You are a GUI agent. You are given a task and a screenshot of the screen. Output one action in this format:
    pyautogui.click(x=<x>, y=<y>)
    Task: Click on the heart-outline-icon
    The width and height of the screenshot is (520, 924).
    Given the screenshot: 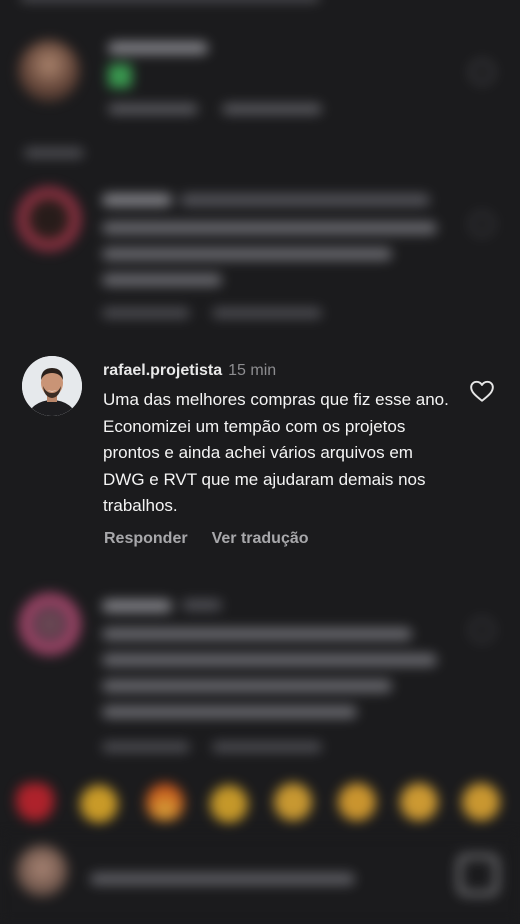 What is the action you would take?
    pyautogui.click(x=482, y=391)
    